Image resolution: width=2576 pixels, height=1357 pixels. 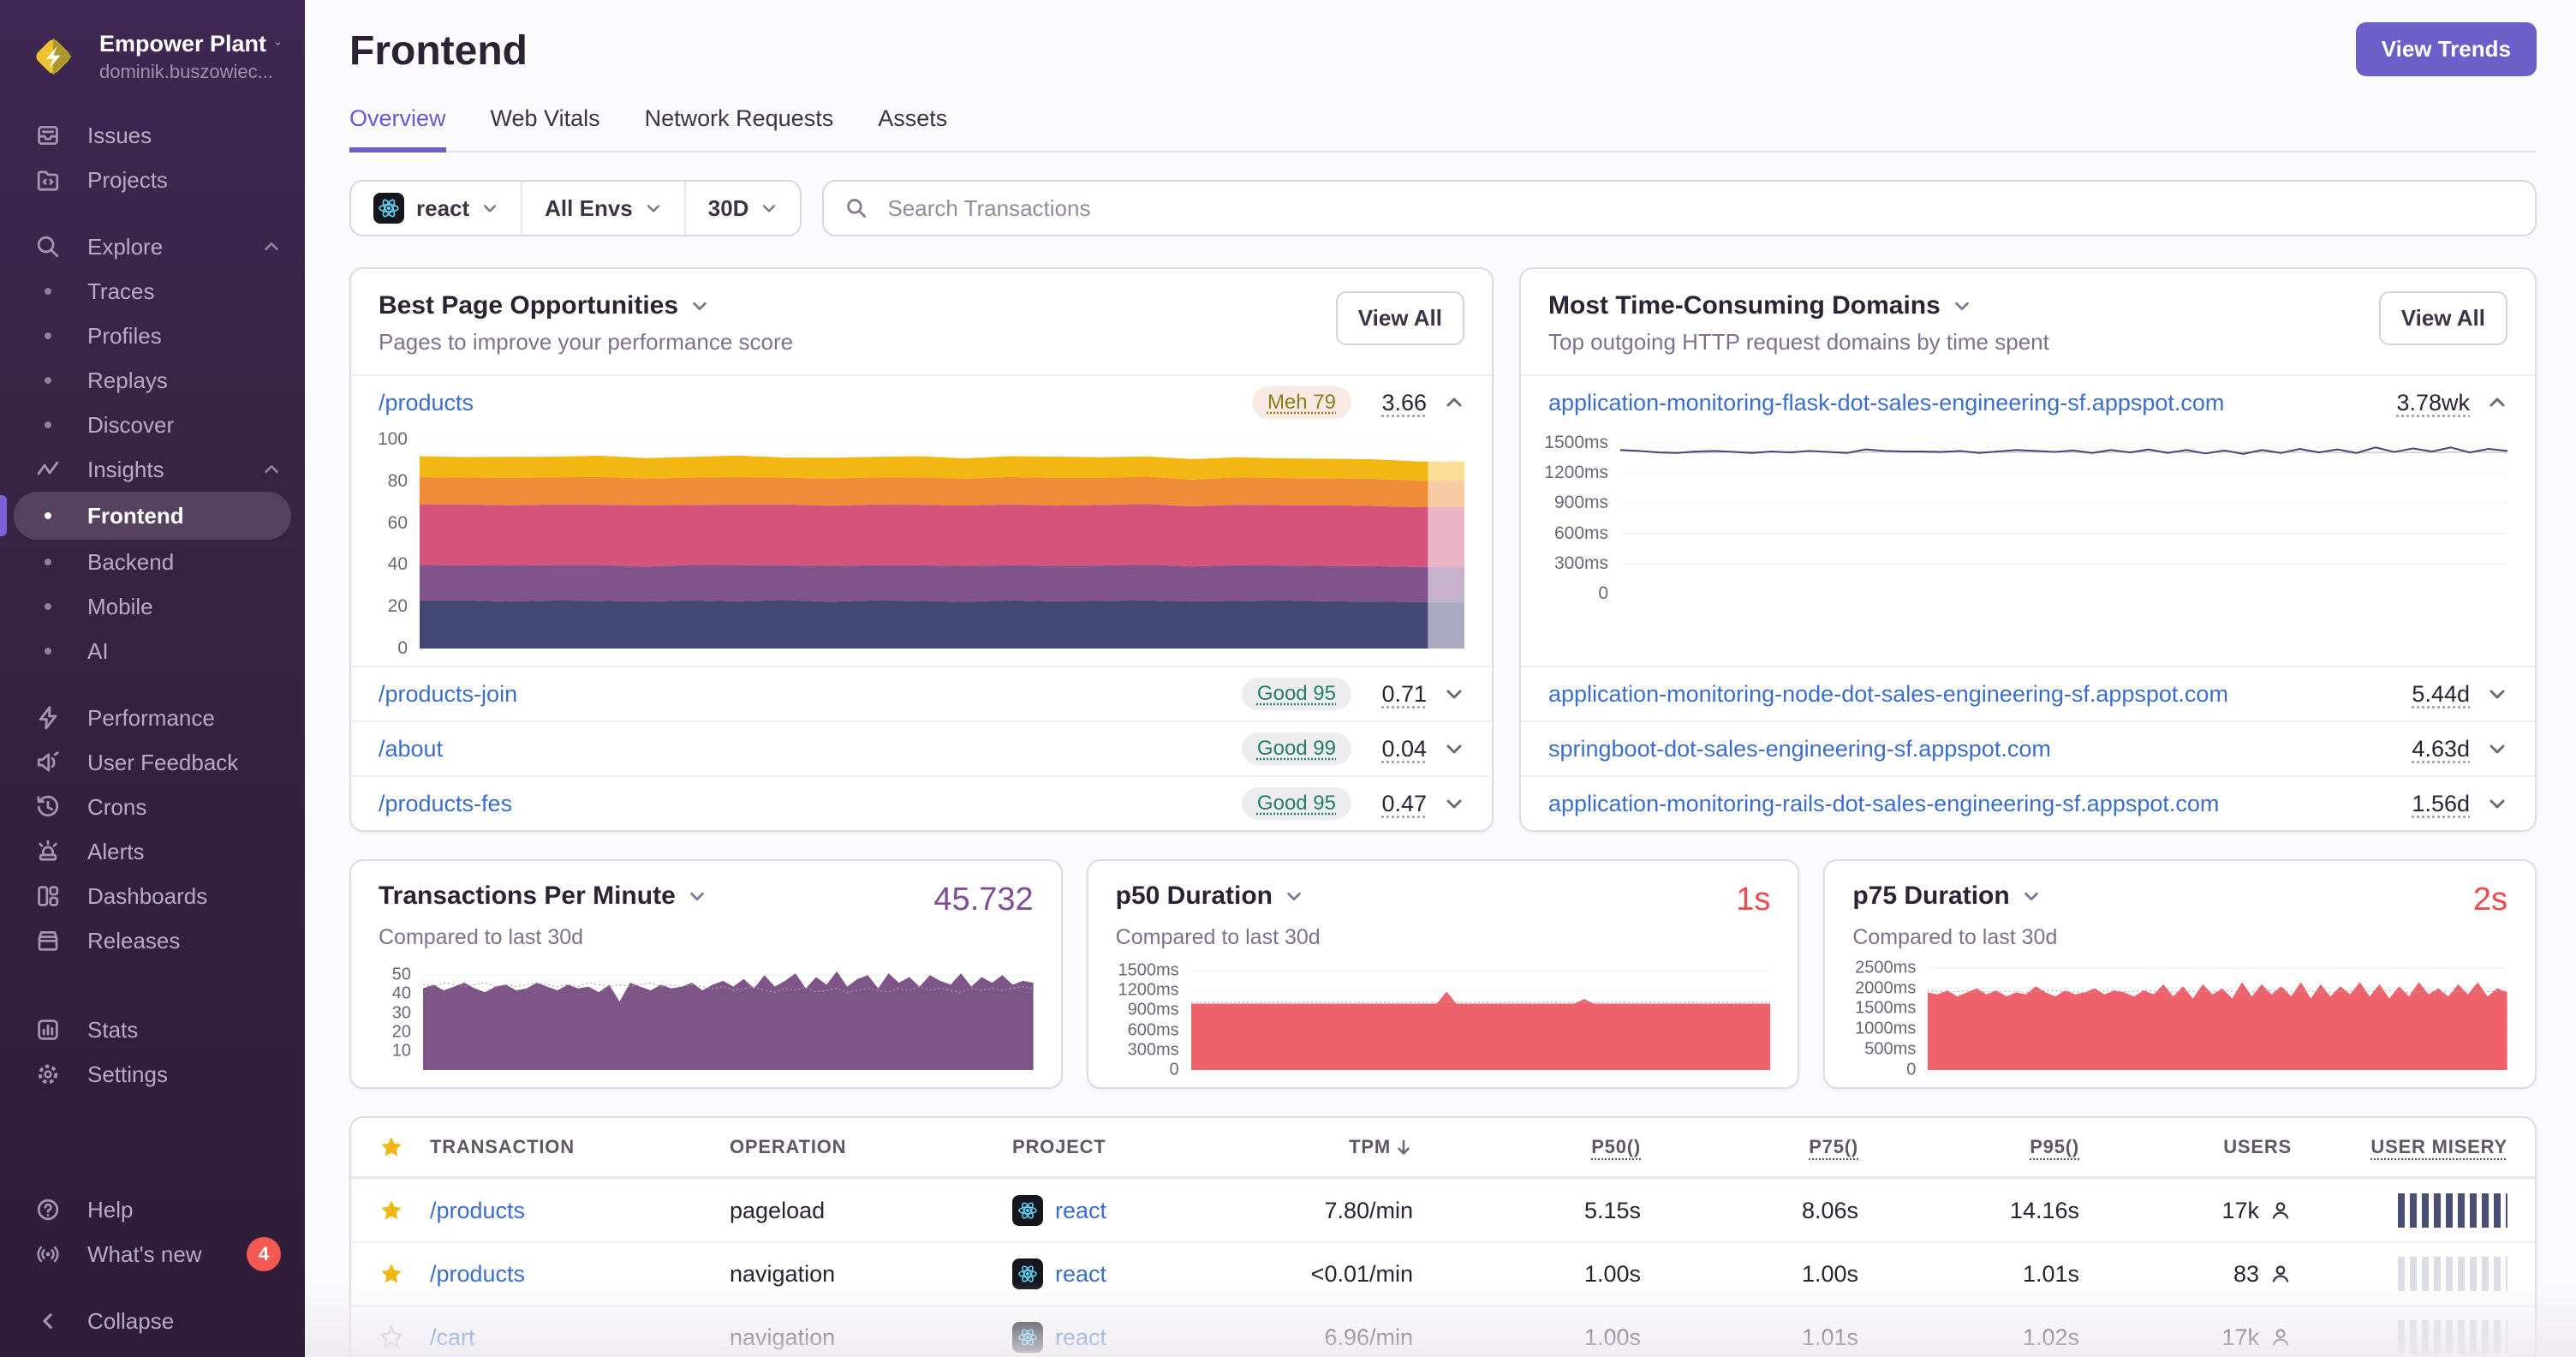 What do you see at coordinates (398, 128) in the screenshot?
I see `tab-overview: Overview` at bounding box center [398, 128].